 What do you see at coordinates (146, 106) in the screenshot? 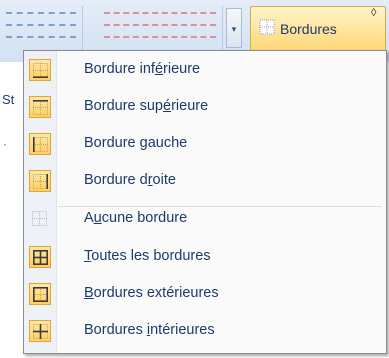
I see `menu-item-label: Bordure supérieure` at bounding box center [146, 106].